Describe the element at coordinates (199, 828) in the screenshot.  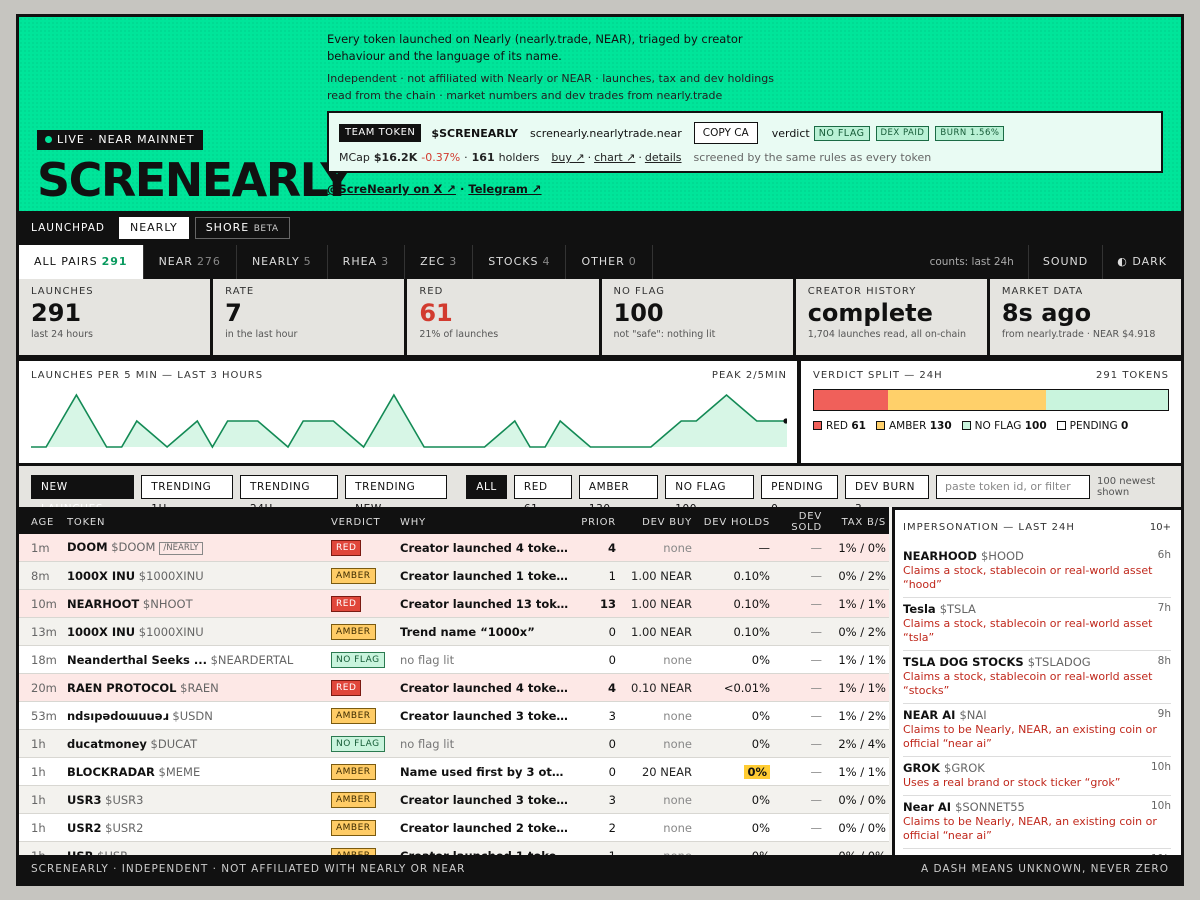
I see `token-cell: USR2 $USR2` at that location.